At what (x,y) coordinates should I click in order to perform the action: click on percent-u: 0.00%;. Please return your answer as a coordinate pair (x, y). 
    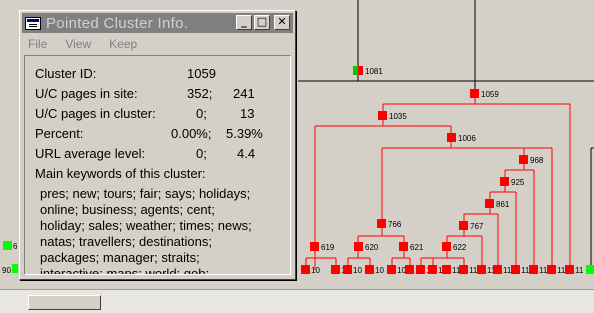
    Looking at the image, I should click on (191, 133).